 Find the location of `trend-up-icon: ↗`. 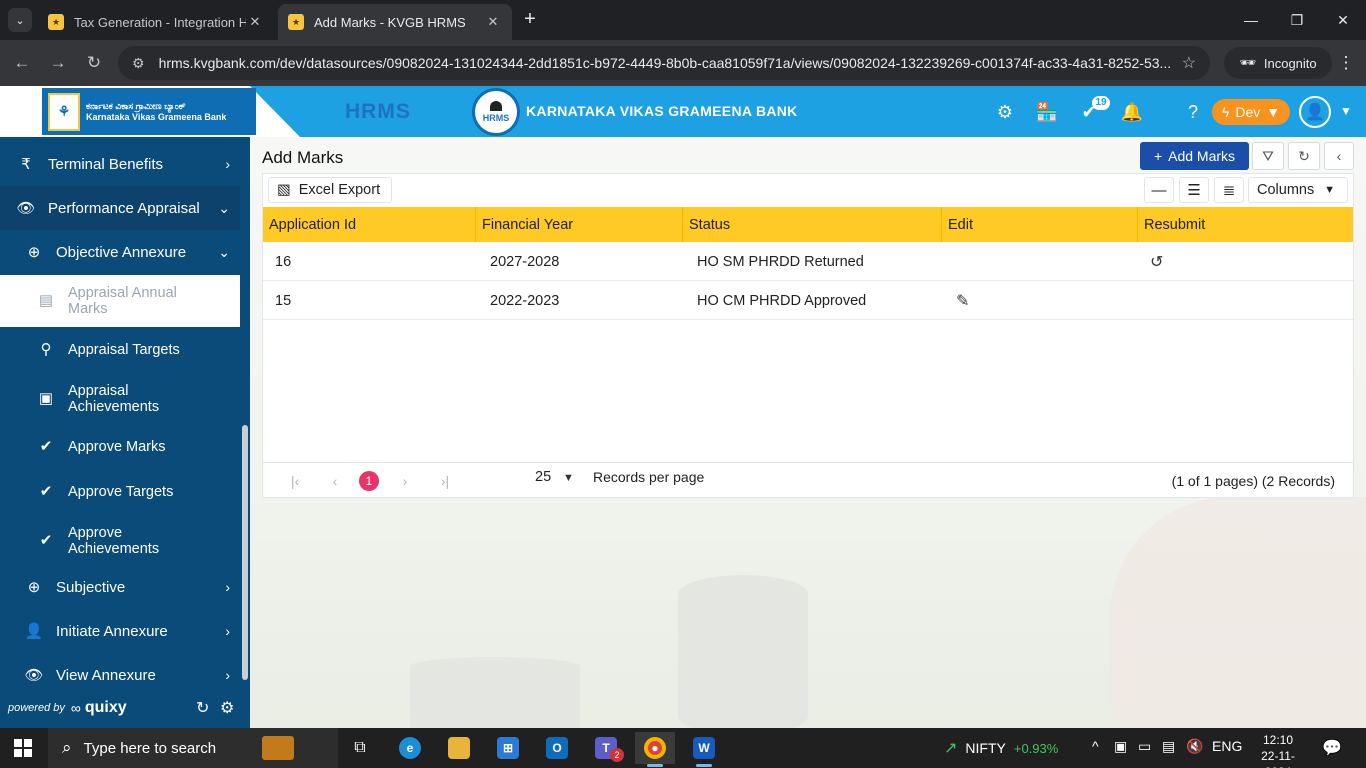

trend-up-icon: ↗ is located at coordinates (951, 748).